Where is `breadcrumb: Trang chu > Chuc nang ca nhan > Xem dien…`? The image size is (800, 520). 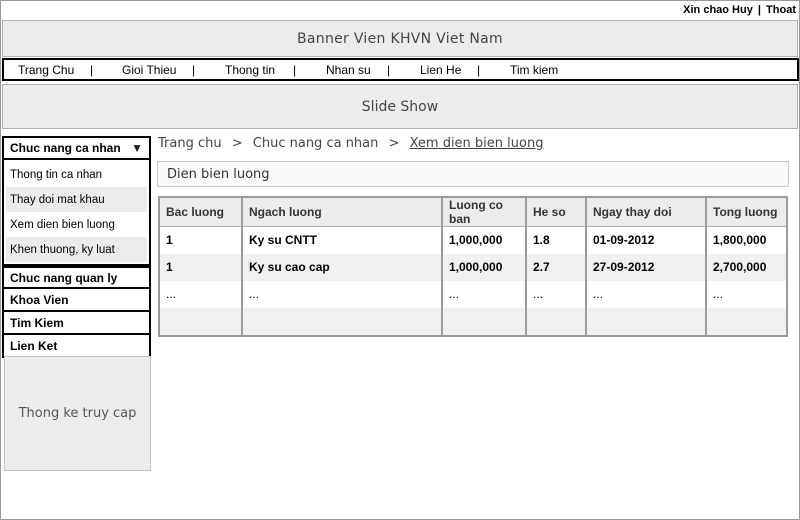 breadcrumb: Trang chu > Chuc nang ca nhan > Xem dien… is located at coordinates (350, 143).